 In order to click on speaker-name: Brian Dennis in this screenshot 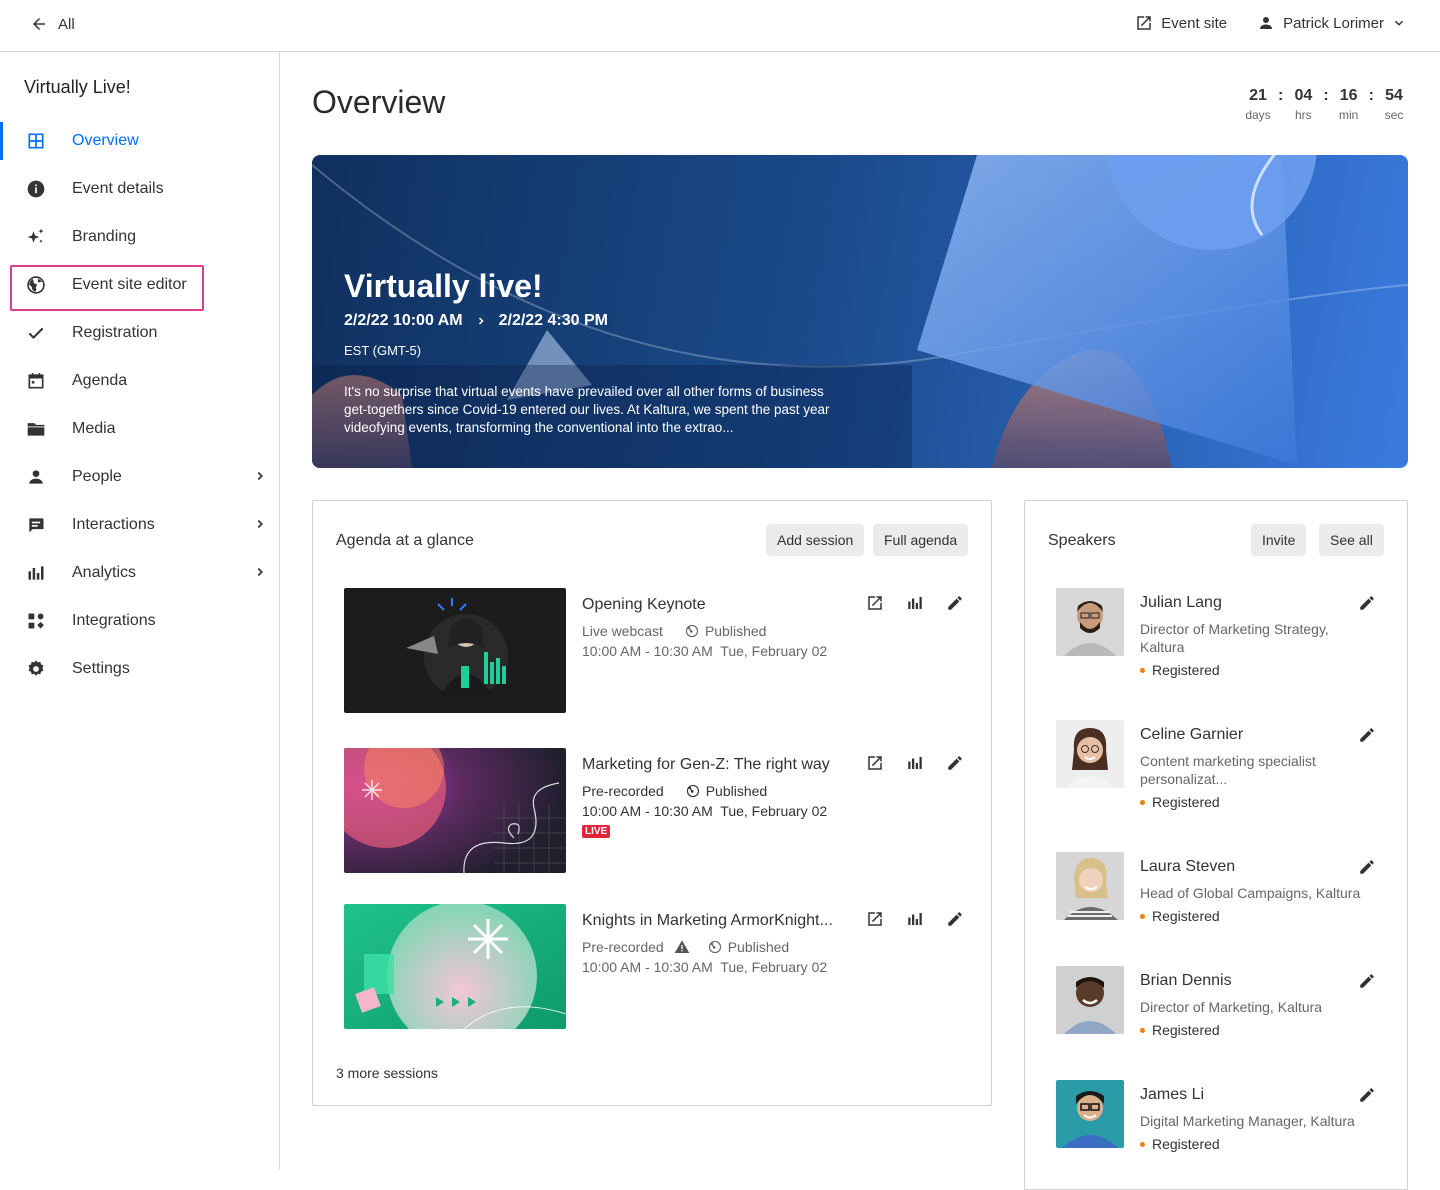, I will do `click(1186, 980)`.